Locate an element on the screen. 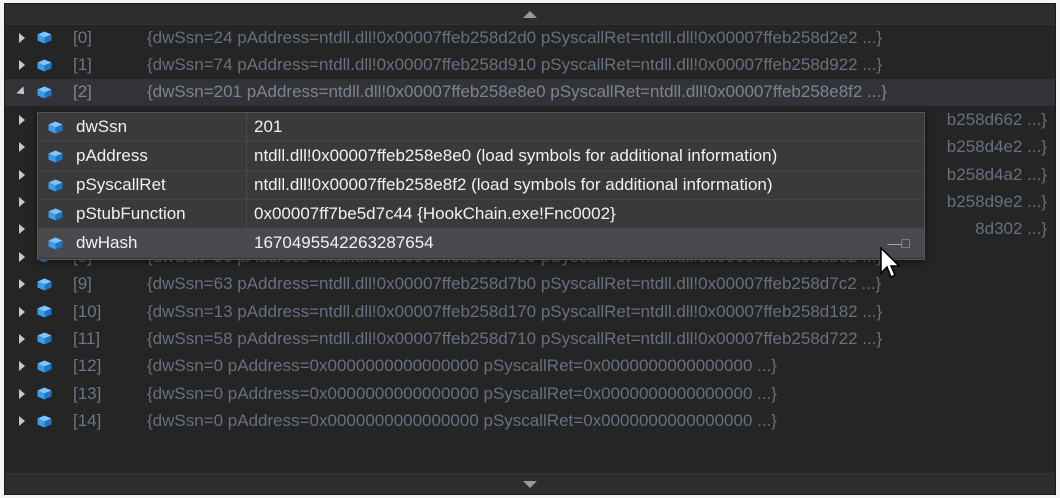 Image resolution: width=1060 pixels, height=498 pixels. scroll-up-icon is located at coordinates (530, 14).